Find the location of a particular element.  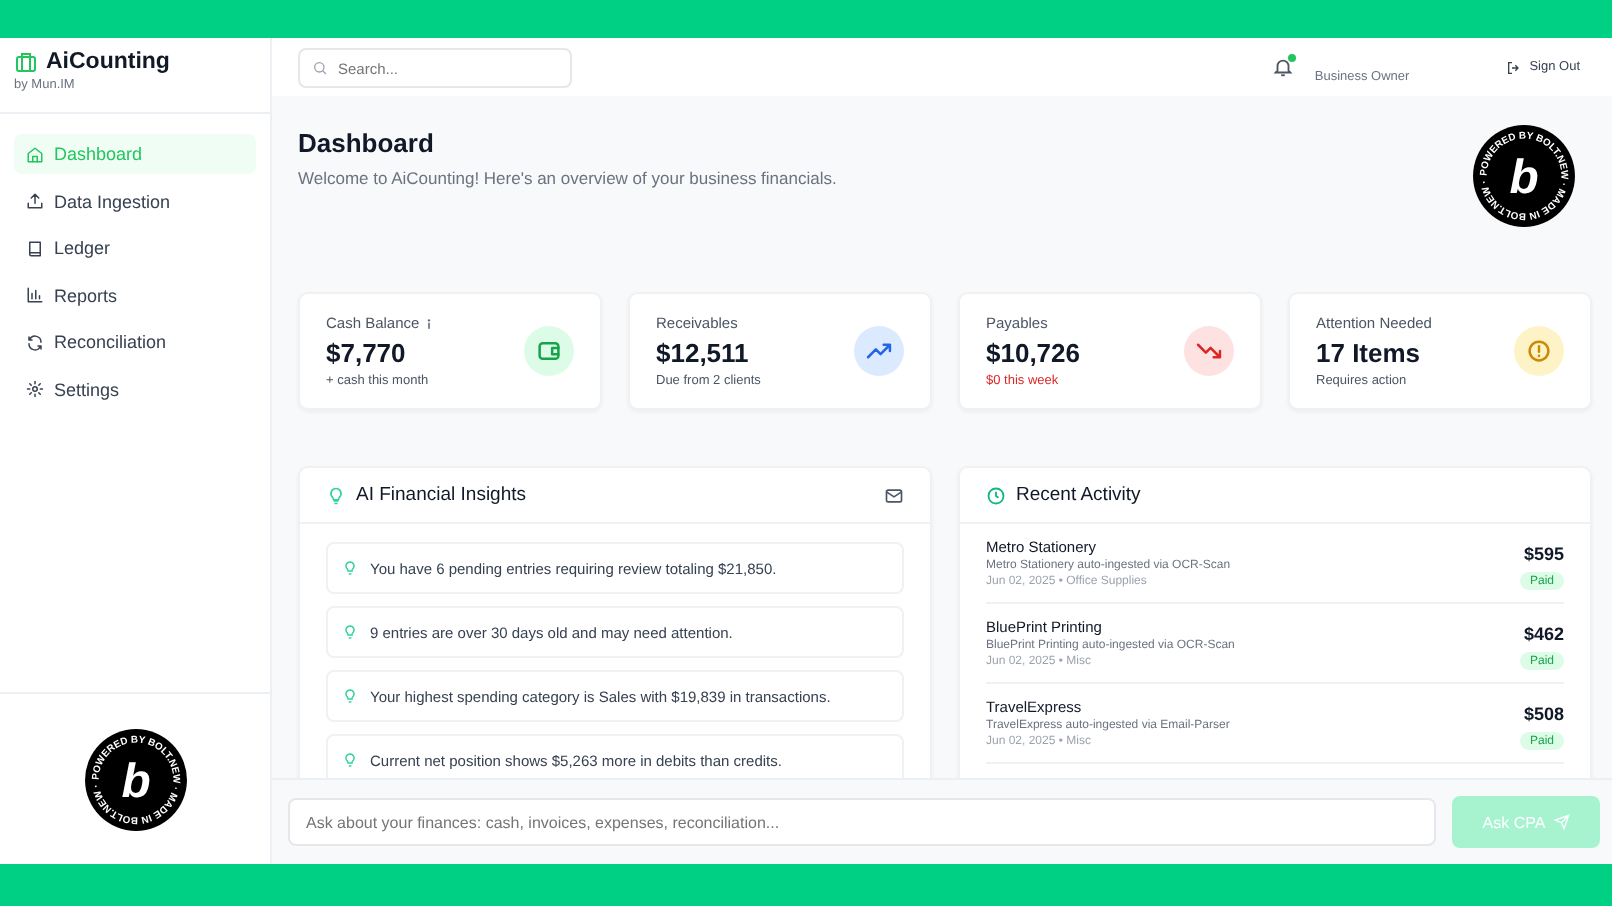

page-subtitle: Welcome to AiCounting! Here's an overview of your business financials. is located at coordinates (567, 178).